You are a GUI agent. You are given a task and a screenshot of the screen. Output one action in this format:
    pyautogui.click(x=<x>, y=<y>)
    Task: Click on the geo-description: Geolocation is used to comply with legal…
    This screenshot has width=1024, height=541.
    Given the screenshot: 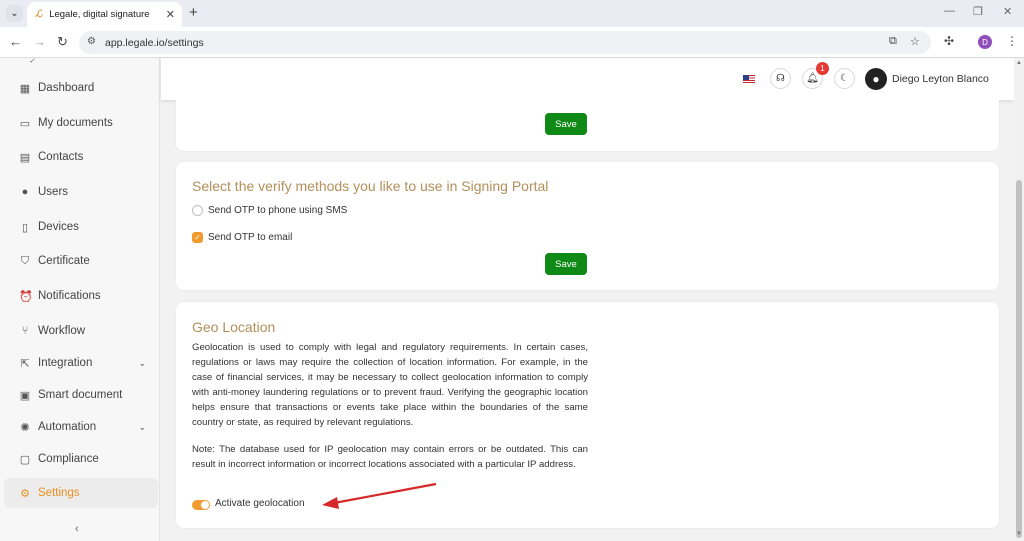 What is the action you would take?
    pyautogui.click(x=390, y=385)
    